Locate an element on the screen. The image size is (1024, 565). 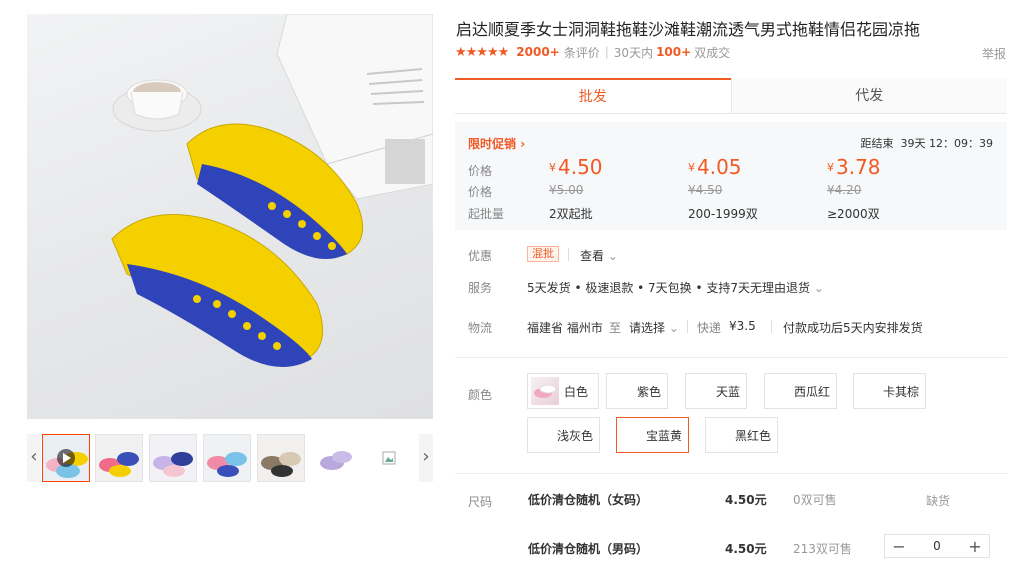
moq-label: 起批量 is located at coordinates (486, 214).